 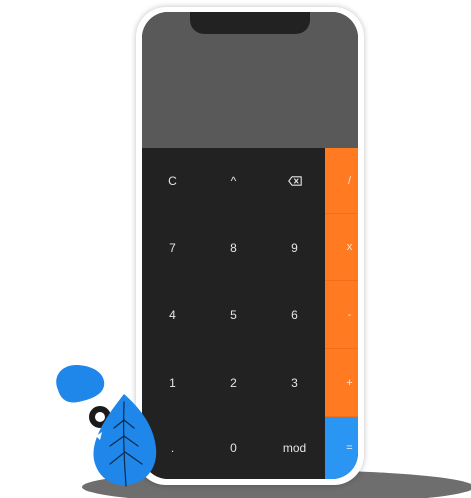 I want to click on backspace-icon, so click(x=294, y=181).